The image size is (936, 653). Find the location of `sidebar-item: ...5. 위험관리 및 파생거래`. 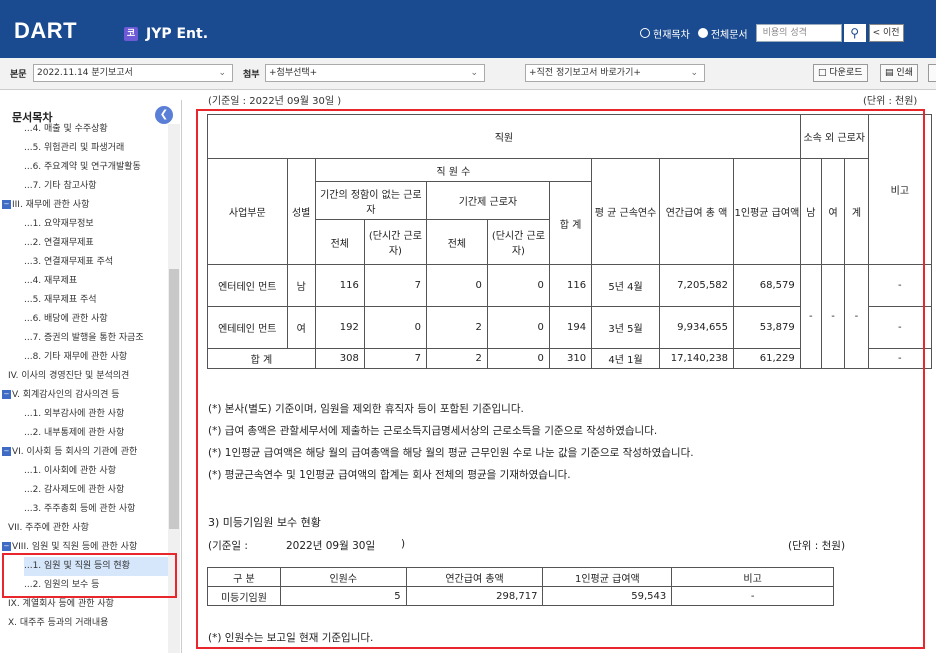

sidebar-item: ...5. 위험관리 및 파생거래 is located at coordinates (98, 148).